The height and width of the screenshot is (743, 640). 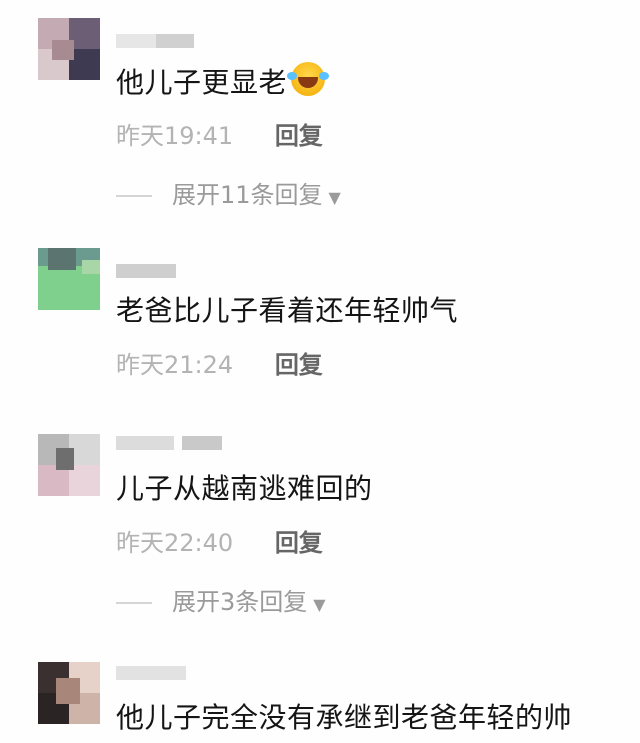 What do you see at coordinates (240, 602) in the screenshot?
I see `expand-replies-label: 展开3条回复` at bounding box center [240, 602].